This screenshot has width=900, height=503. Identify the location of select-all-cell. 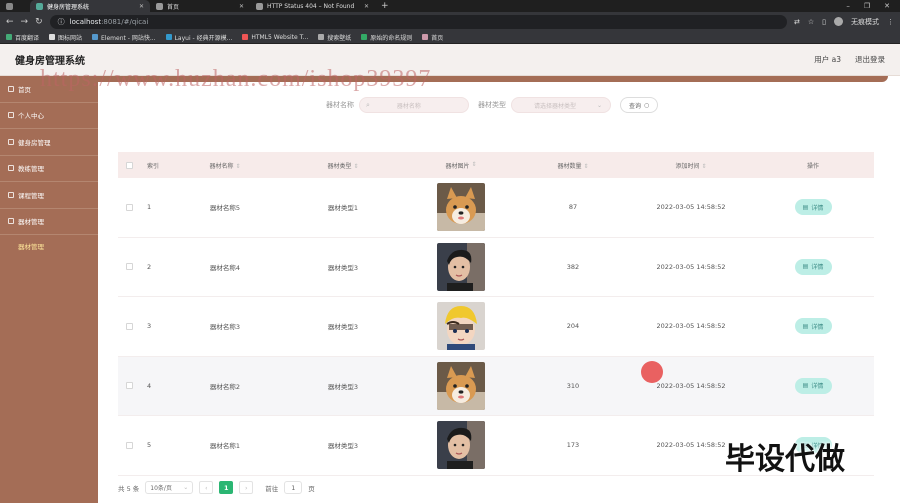
(129, 165).